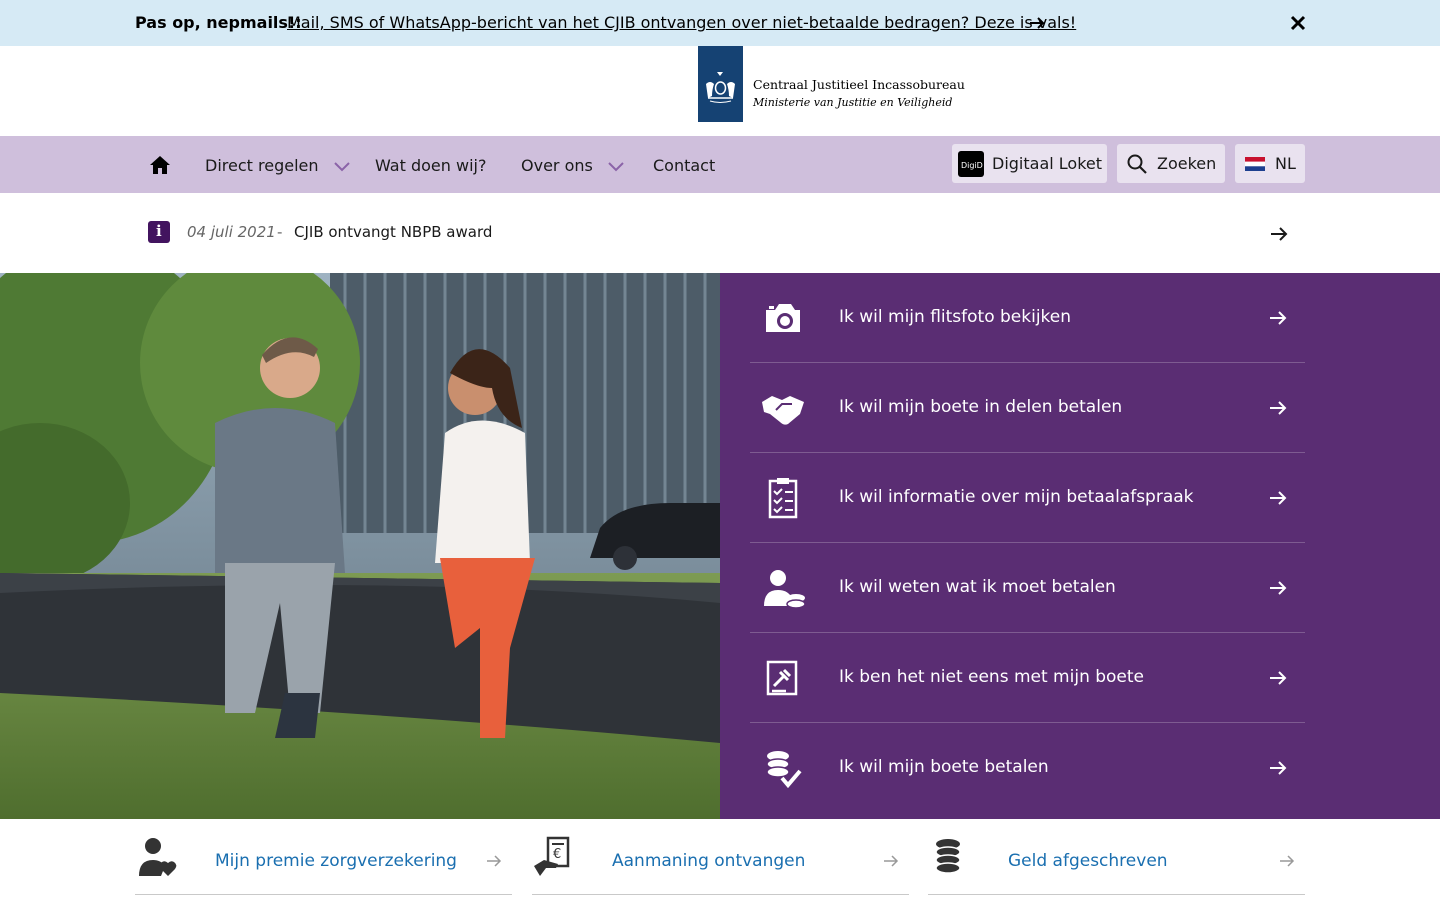 The height and width of the screenshot is (900, 1440). Describe the element at coordinates (158, 857) in the screenshot. I see `person-heart-icon` at that location.